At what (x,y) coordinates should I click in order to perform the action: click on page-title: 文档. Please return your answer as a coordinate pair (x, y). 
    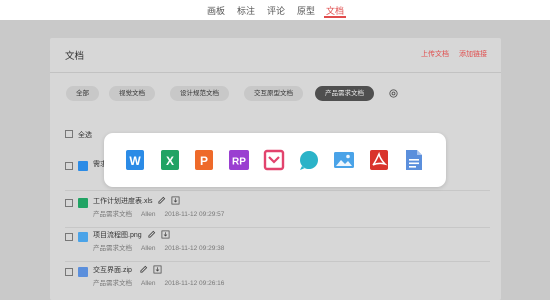
    Looking at the image, I should click on (75, 56).